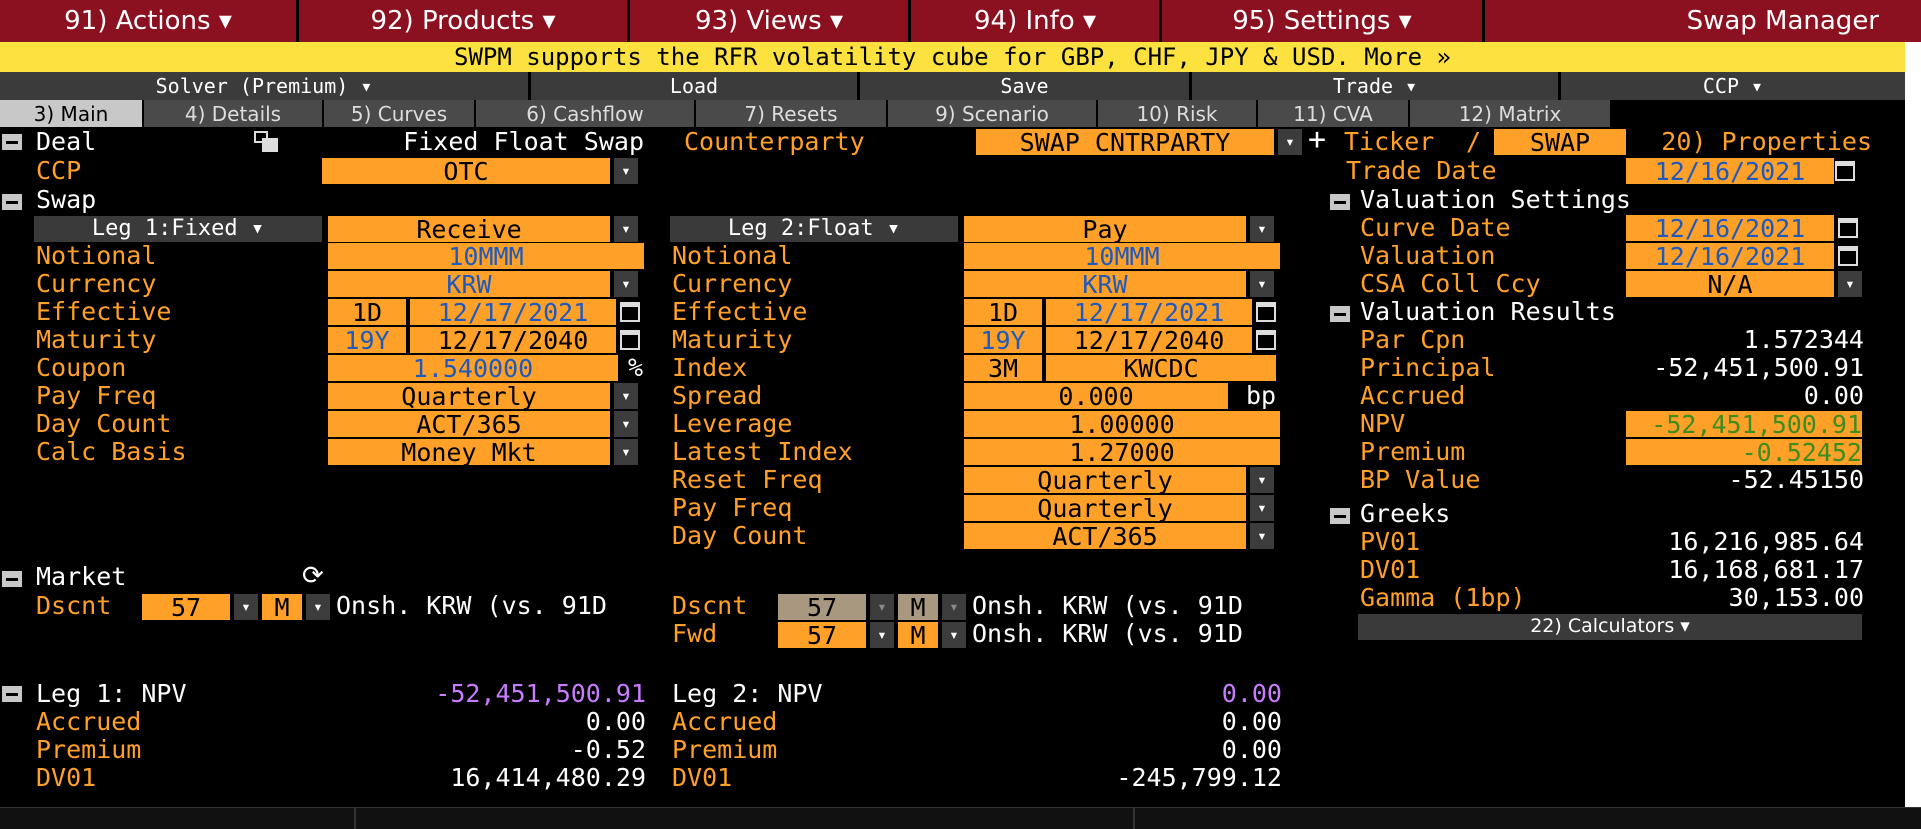 The height and width of the screenshot is (829, 1921). Describe the element at coordinates (882, 635) in the screenshot. I see `leg2-fwd-dropdown: ▾` at that location.